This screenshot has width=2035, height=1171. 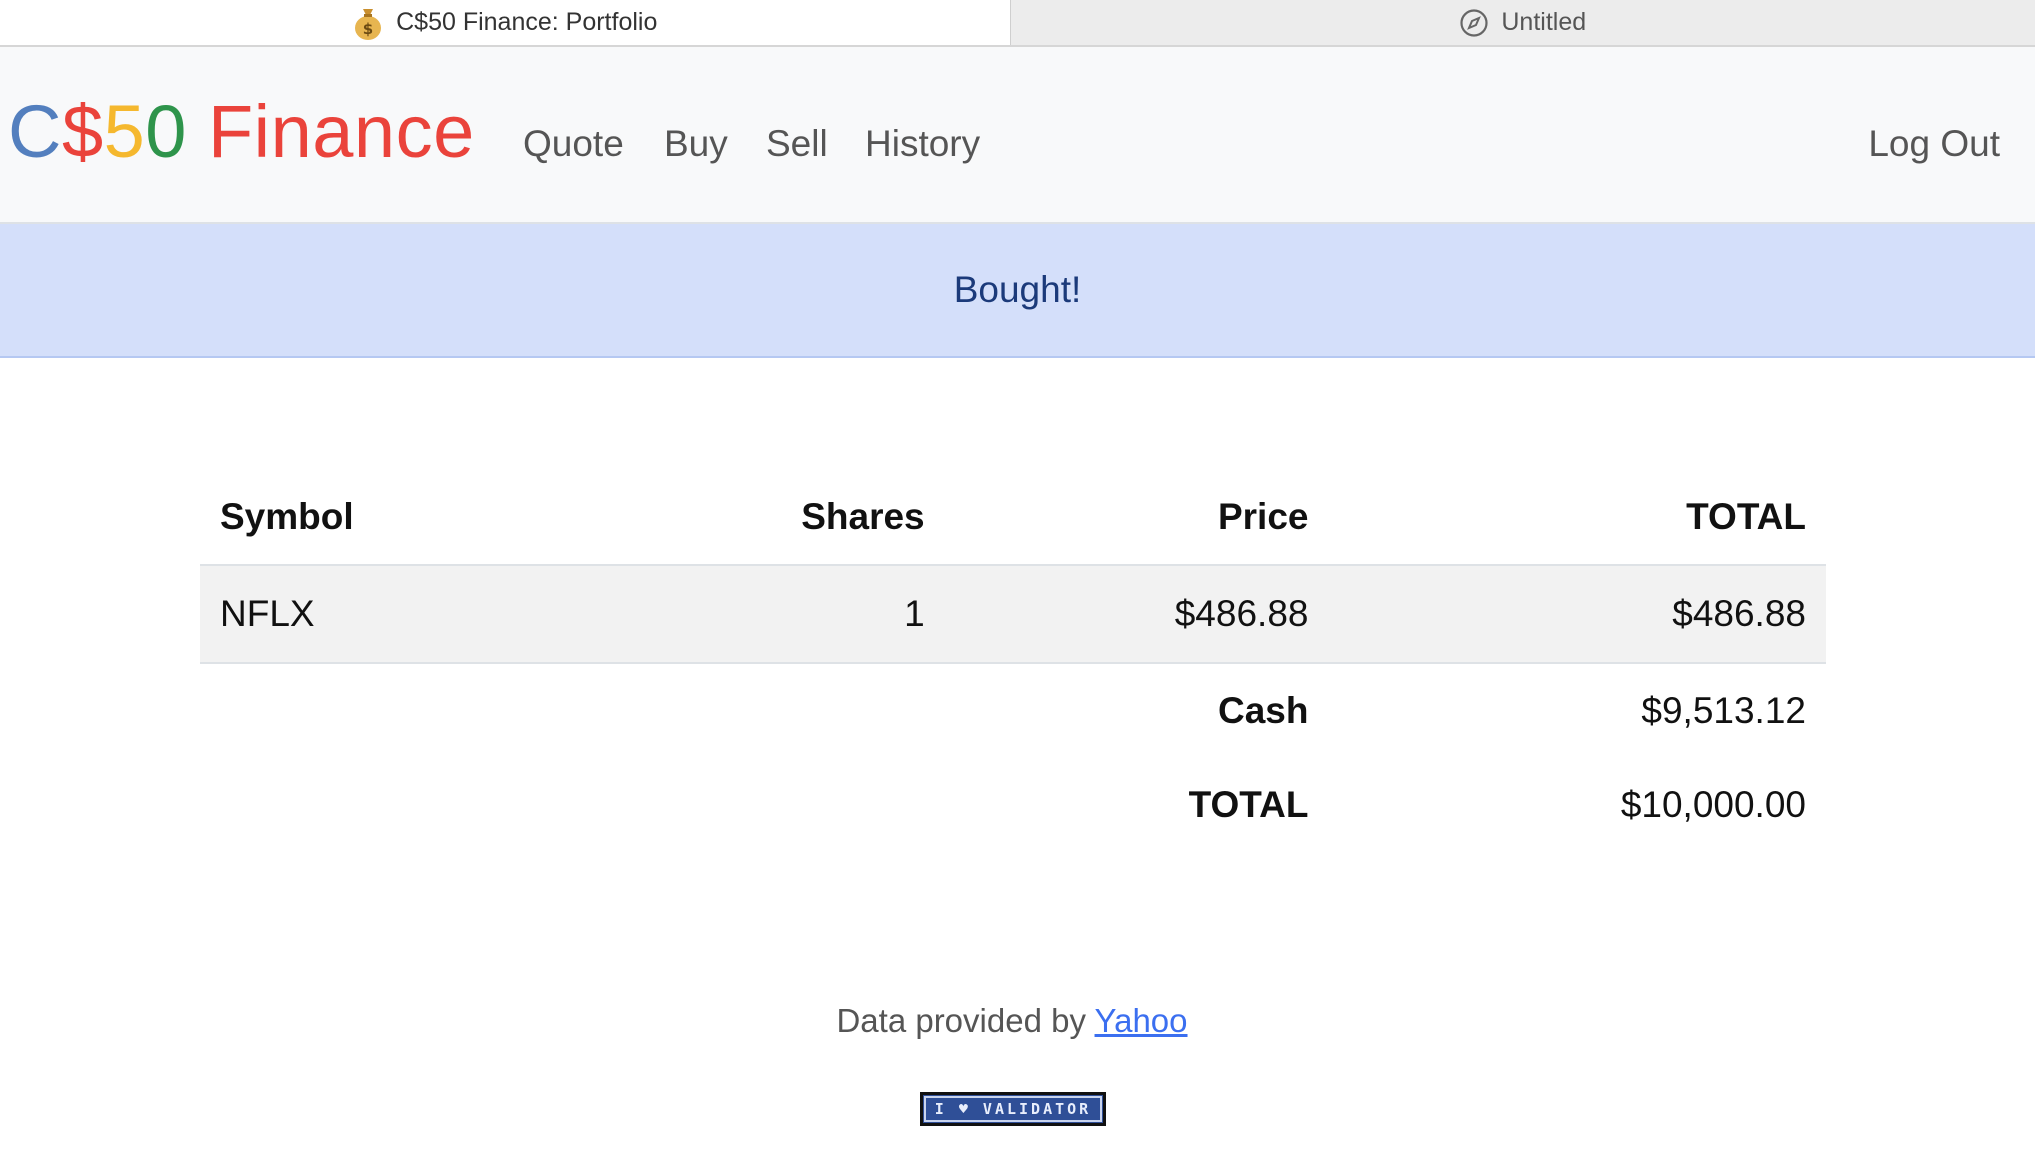 I want to click on cell-price: $486.88, so click(x=1136, y=614).